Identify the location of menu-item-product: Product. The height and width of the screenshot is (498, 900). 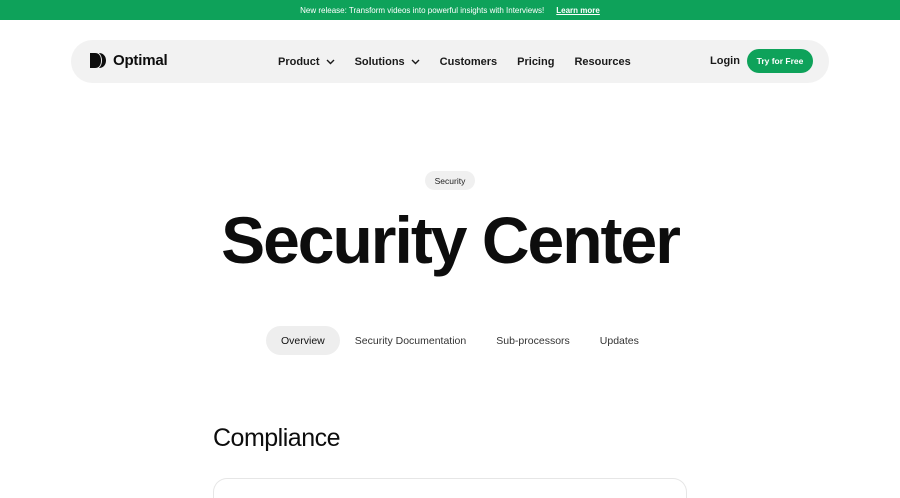
(306, 62).